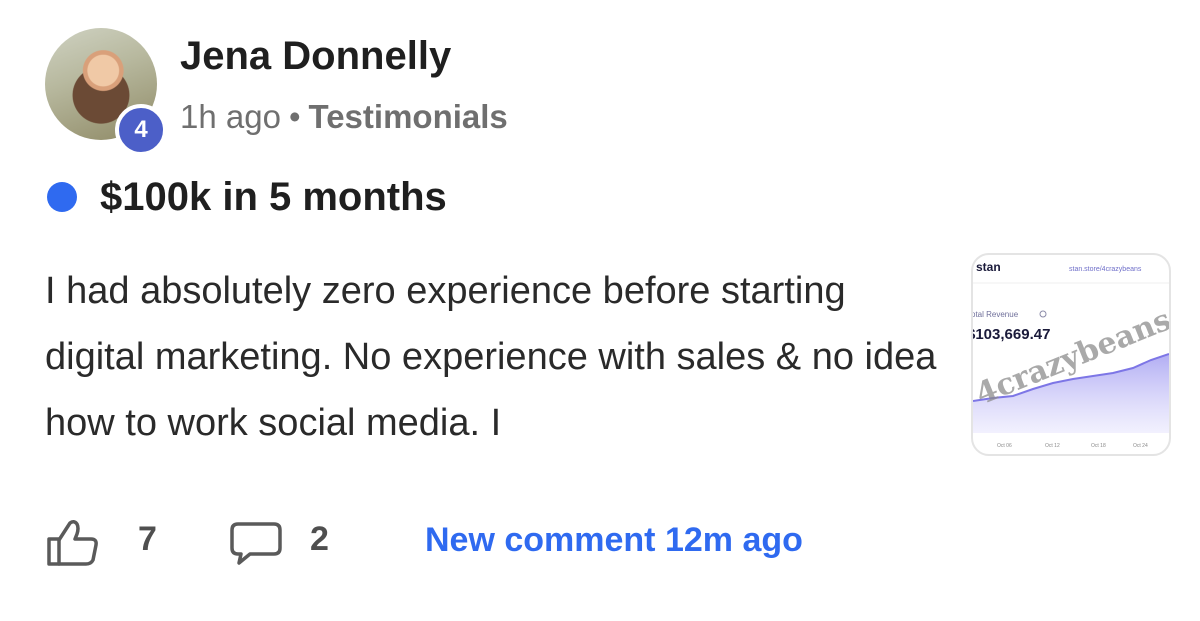  Describe the element at coordinates (273, 197) in the screenshot. I see `post-title: $100k in 5 months` at that location.